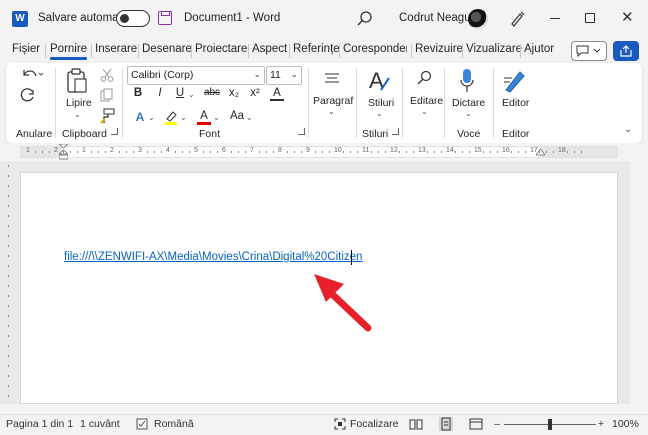  What do you see at coordinates (138, 93) in the screenshot?
I see `bold-button: B` at bounding box center [138, 93].